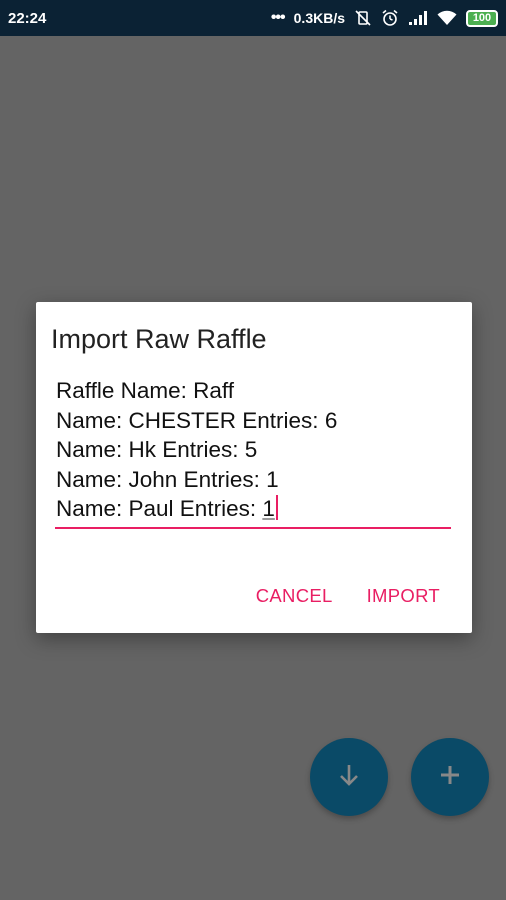  What do you see at coordinates (482, 18) in the screenshot?
I see `battery-icon: 100` at bounding box center [482, 18].